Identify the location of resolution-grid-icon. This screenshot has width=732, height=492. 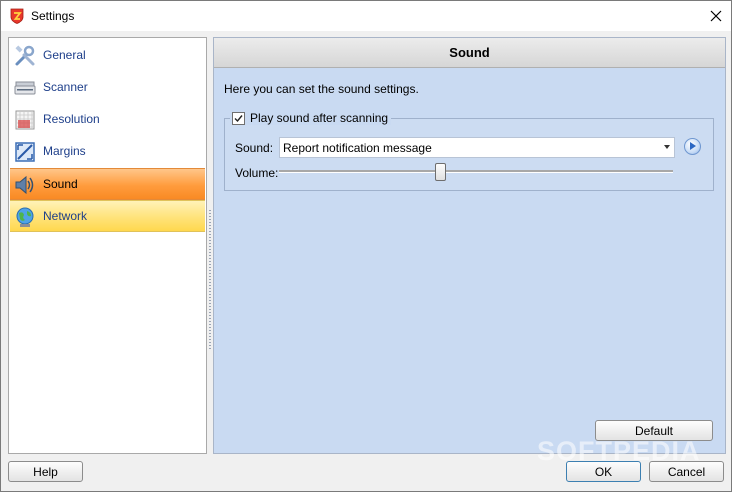
(25, 120).